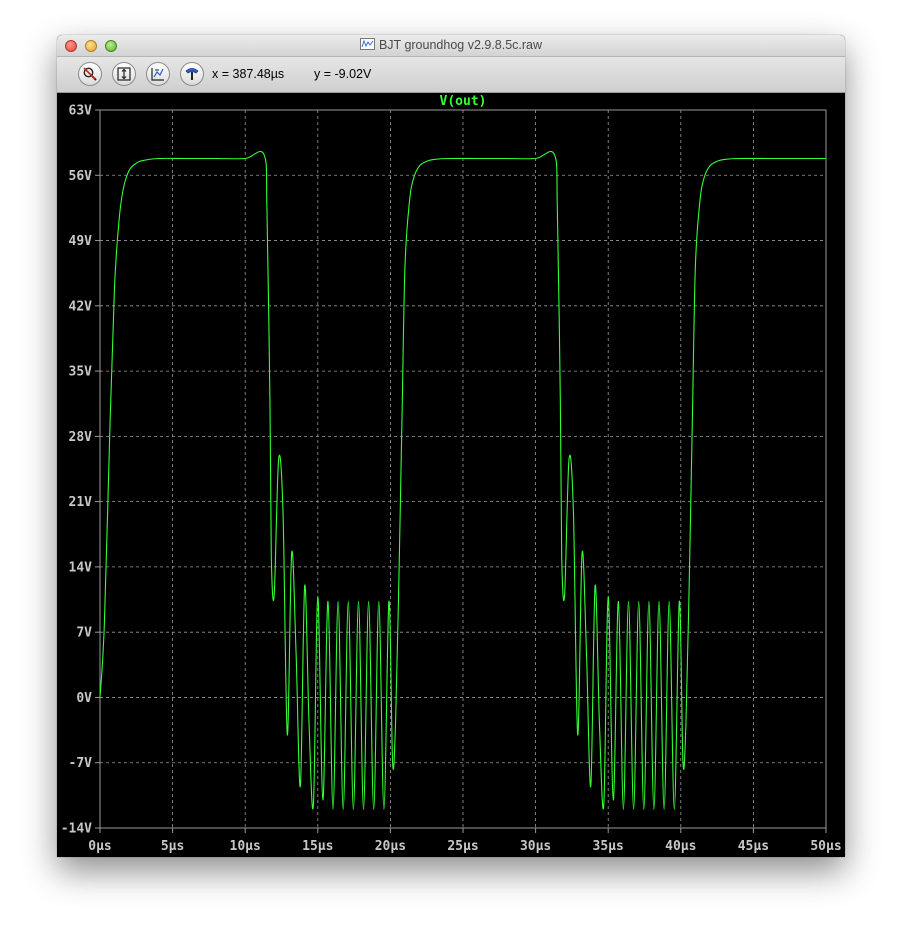 The height and width of the screenshot is (937, 902). Describe the element at coordinates (248, 74) in the screenshot. I see `x-coordinate-readout: x = 387.48µs` at that location.